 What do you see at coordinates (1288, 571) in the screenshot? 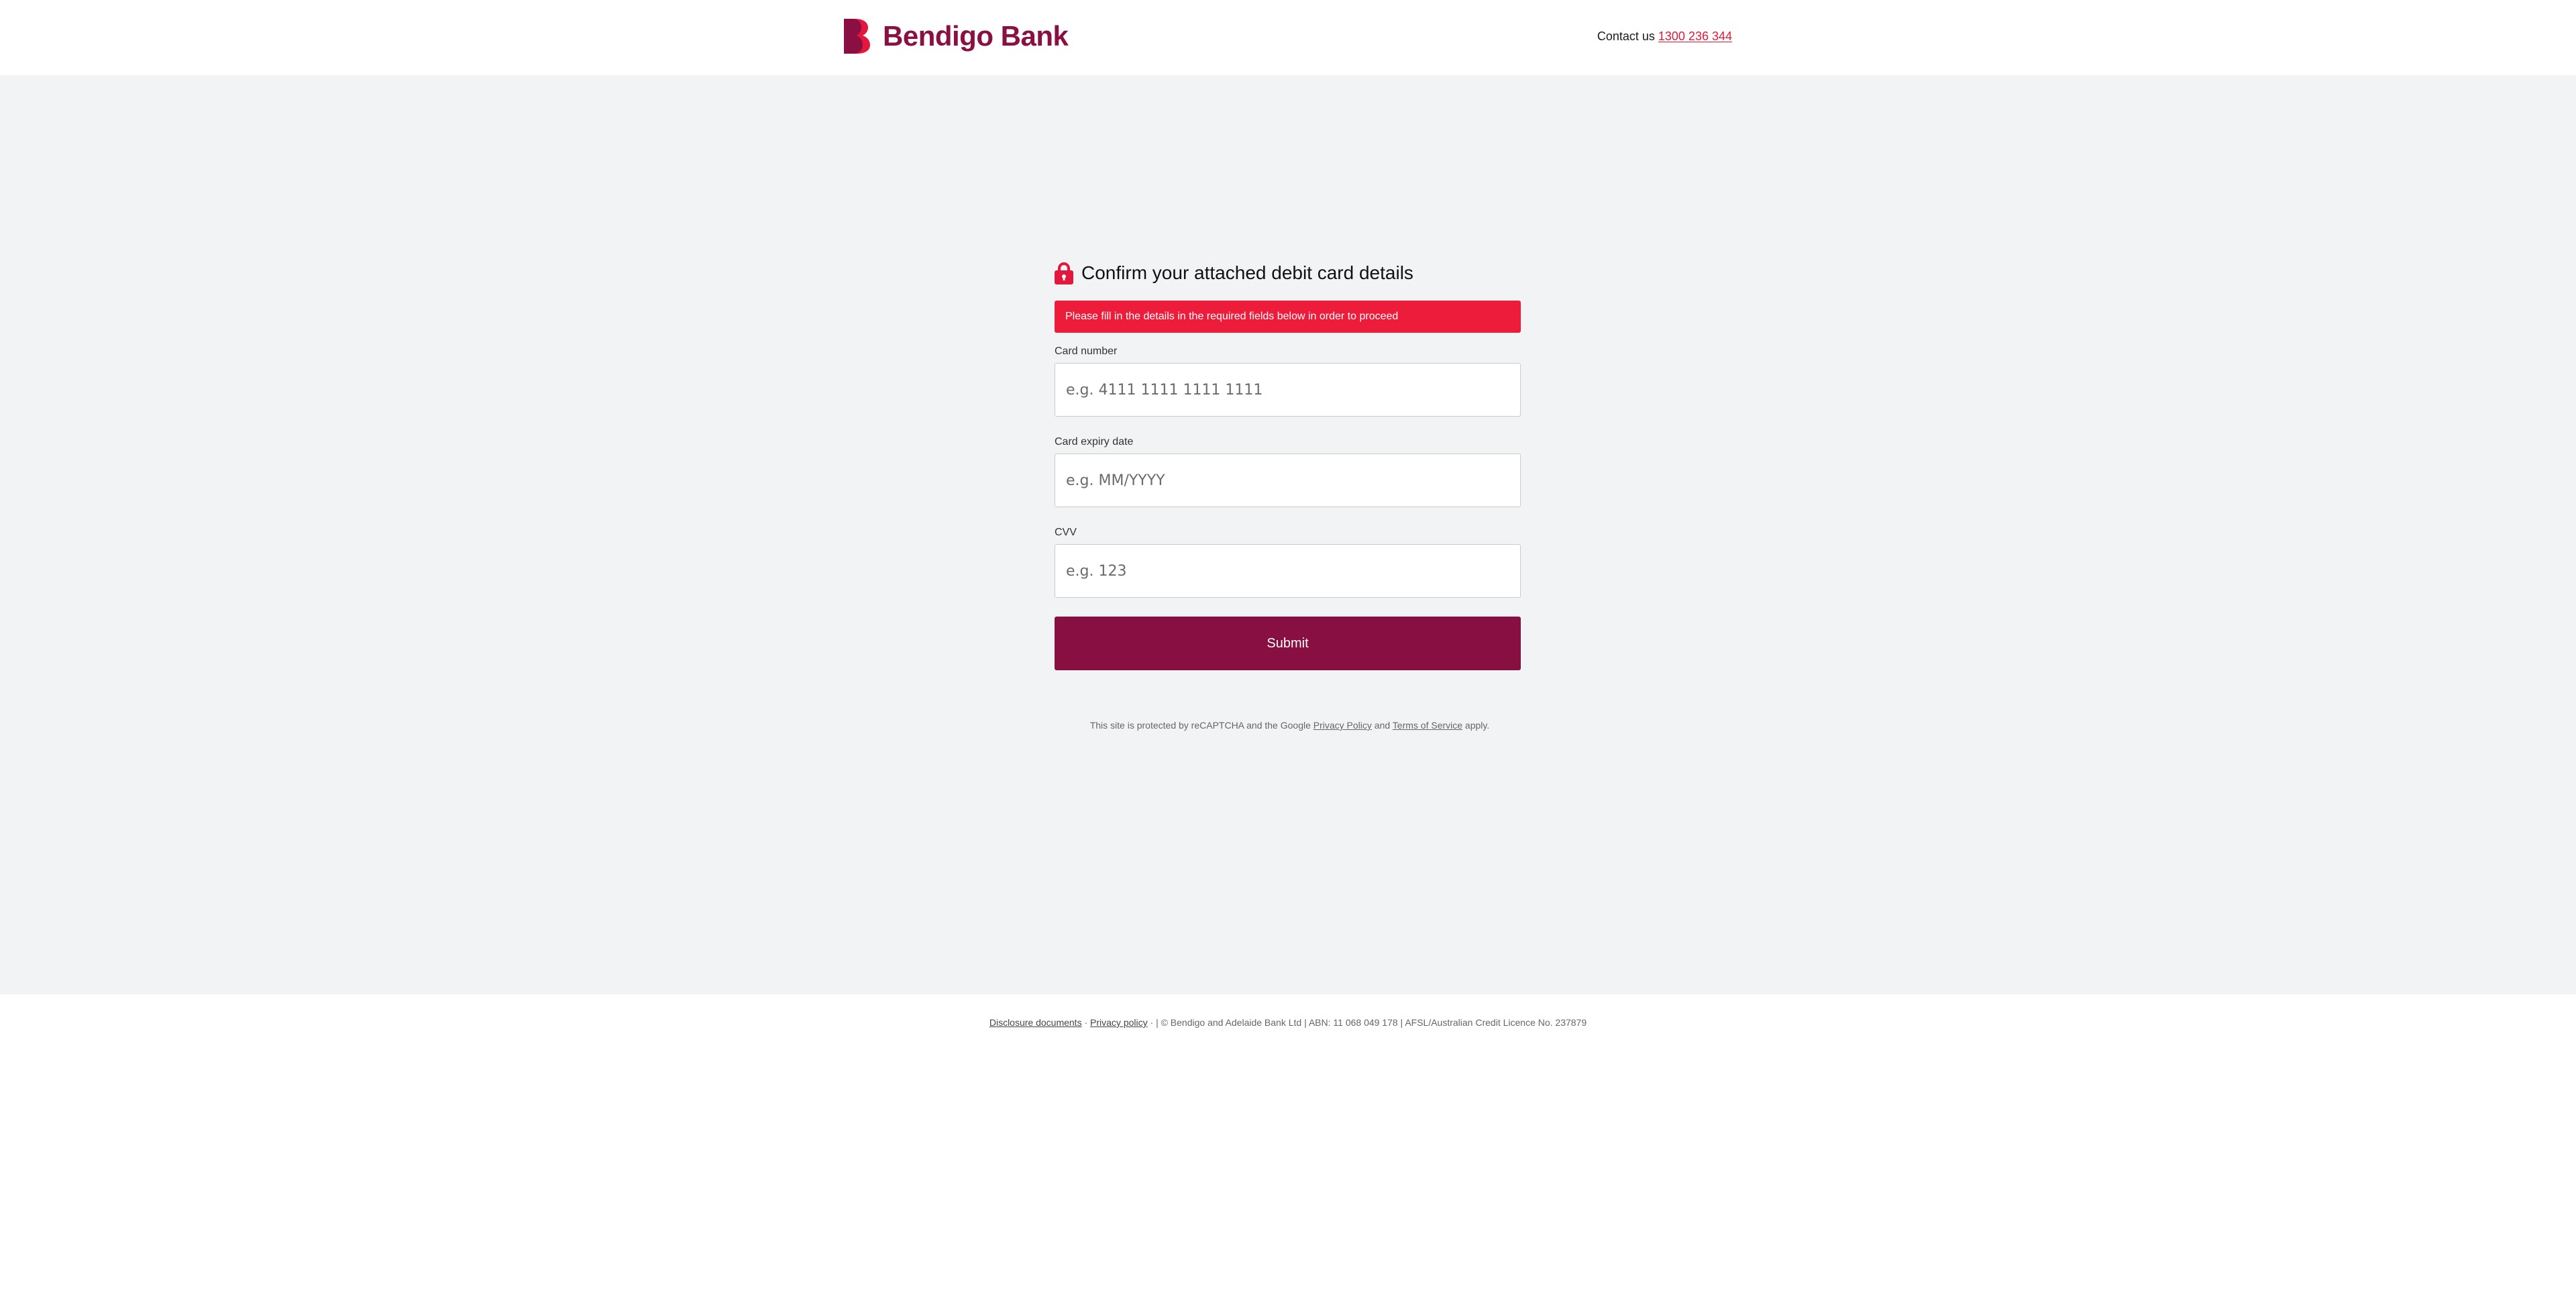
I see `cvv-input` at bounding box center [1288, 571].